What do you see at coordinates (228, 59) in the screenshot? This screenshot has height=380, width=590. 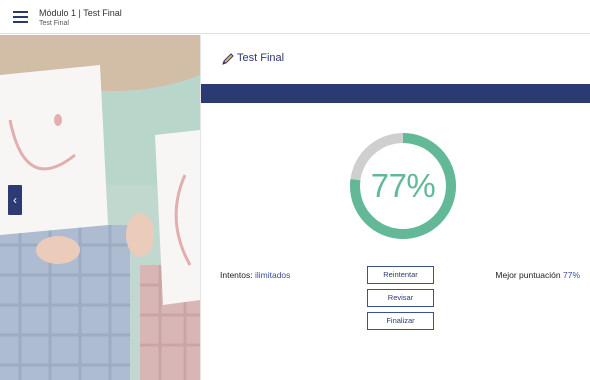 I see `pencil-icon` at bounding box center [228, 59].